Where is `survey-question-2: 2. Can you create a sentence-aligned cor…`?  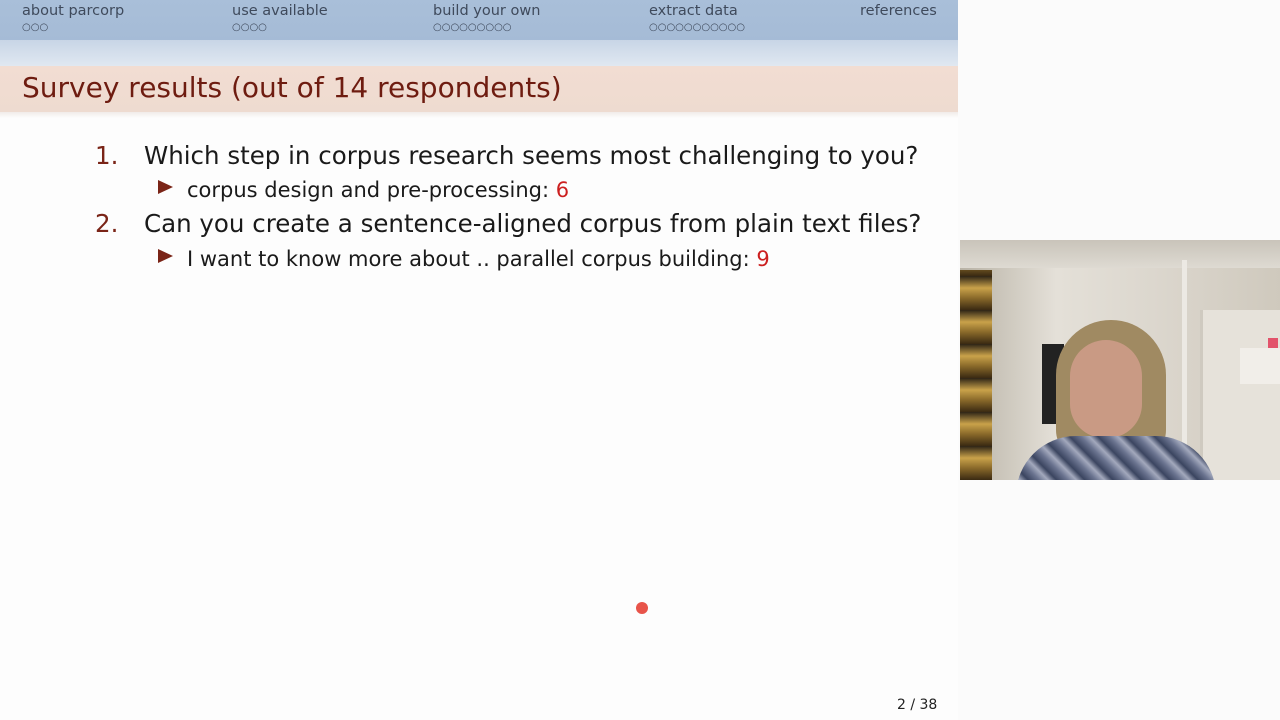
survey-question-2: 2. Can you create a sentence-aligned cor… is located at coordinates (508, 224).